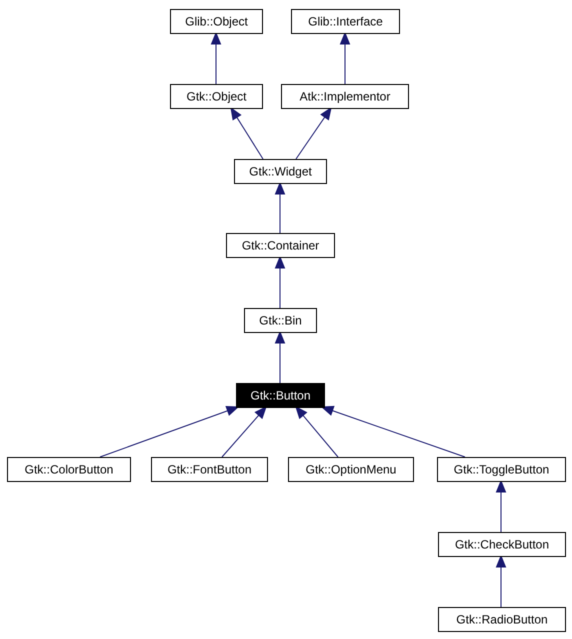 The width and height of the screenshot is (572, 639). What do you see at coordinates (280, 245) in the screenshot?
I see `class-node: Gtk::Container` at bounding box center [280, 245].